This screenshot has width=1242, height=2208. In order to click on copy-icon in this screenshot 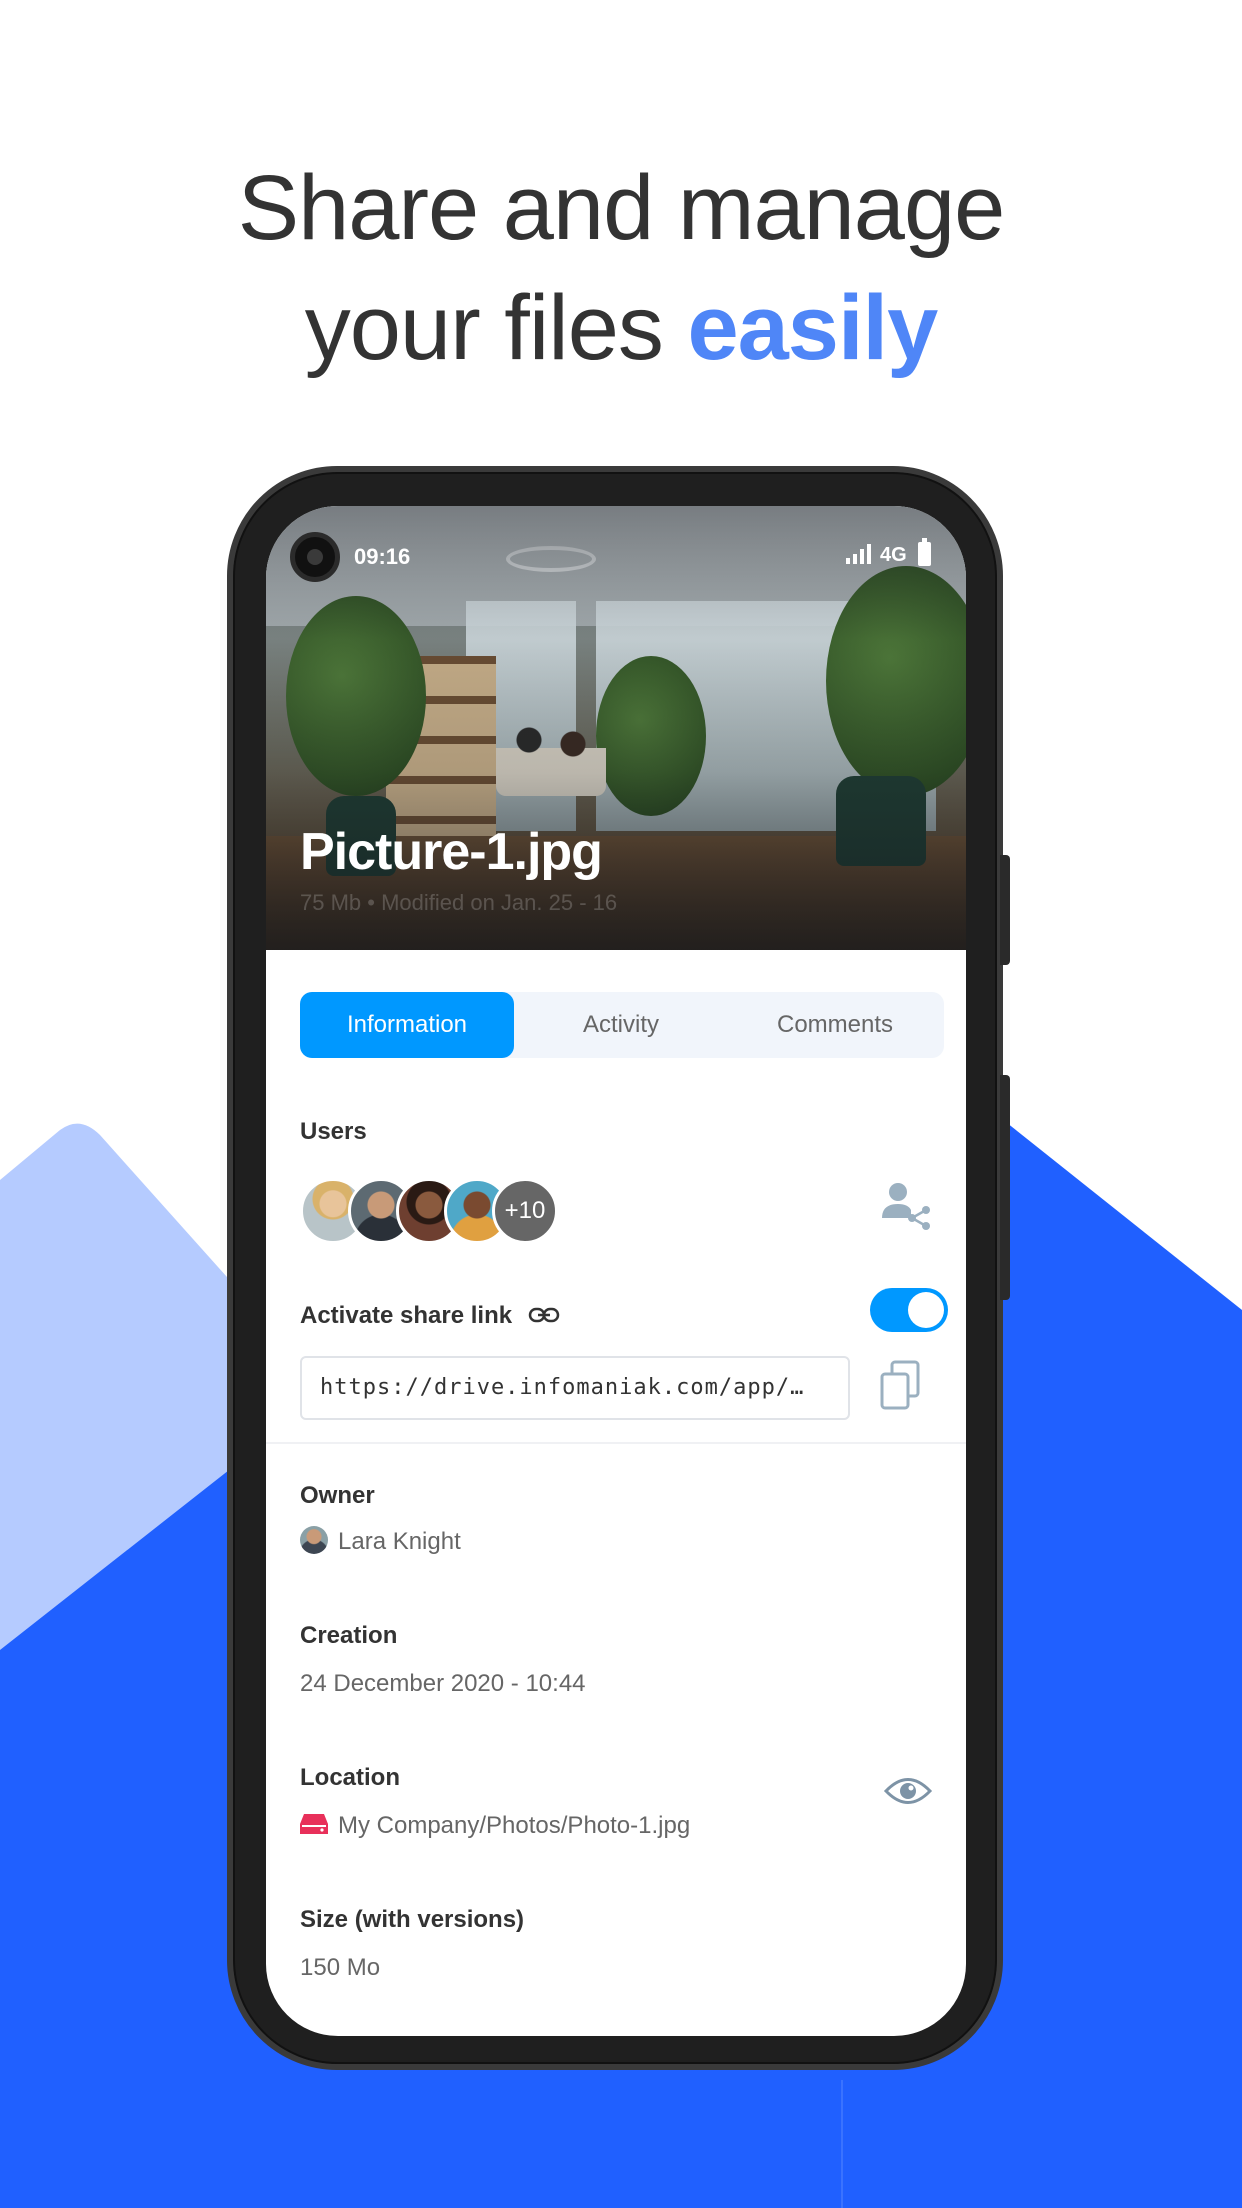, I will do `click(900, 1385)`.